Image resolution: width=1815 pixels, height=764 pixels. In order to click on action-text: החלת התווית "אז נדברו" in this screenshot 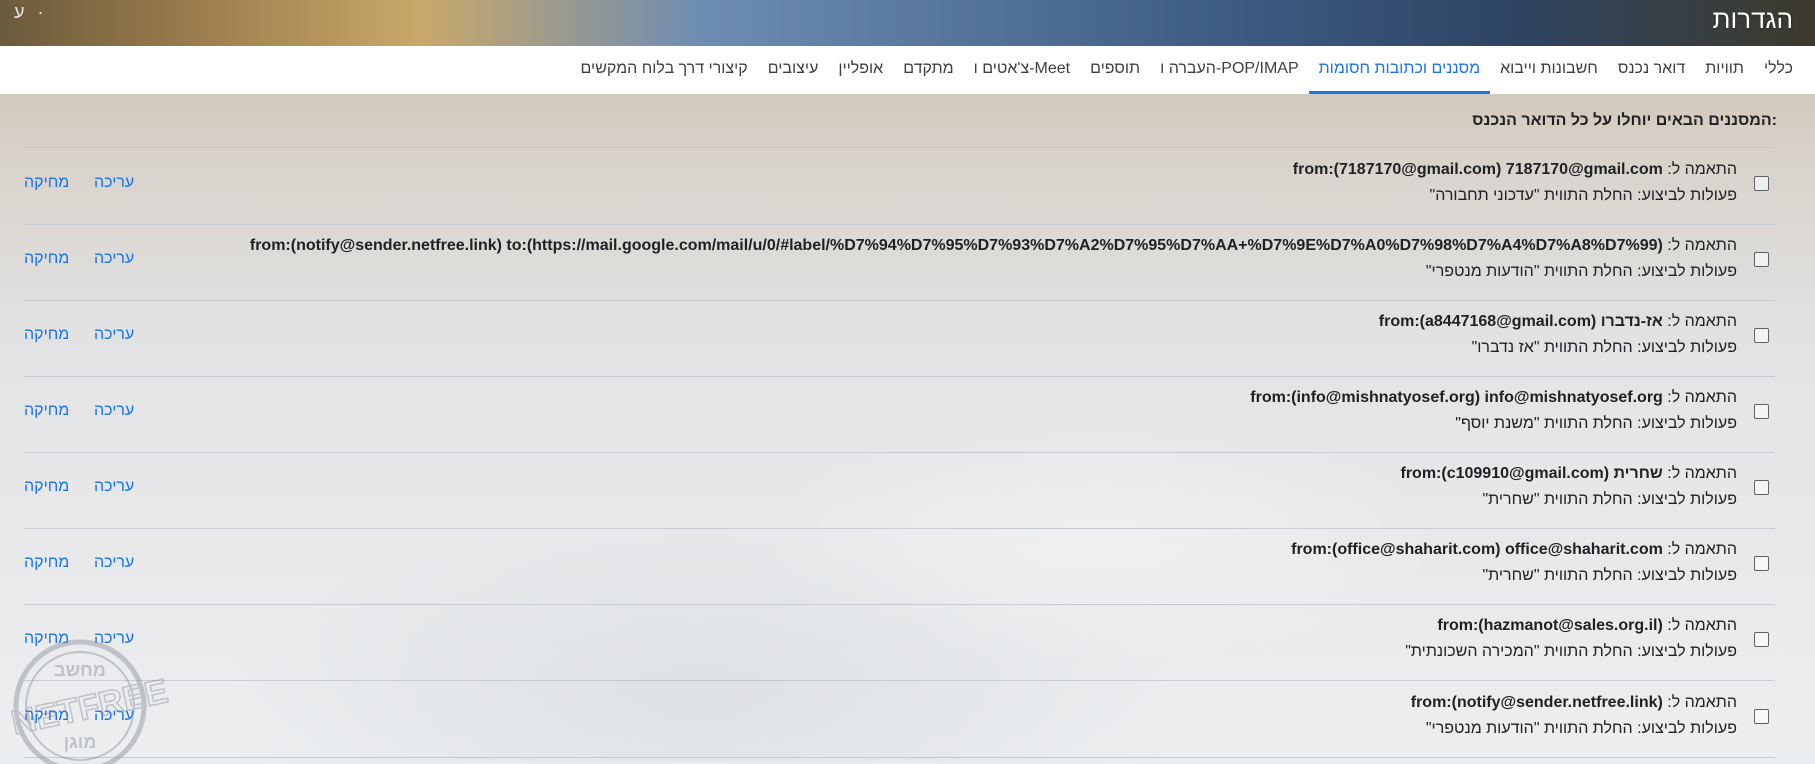, I will do `click(1552, 347)`.